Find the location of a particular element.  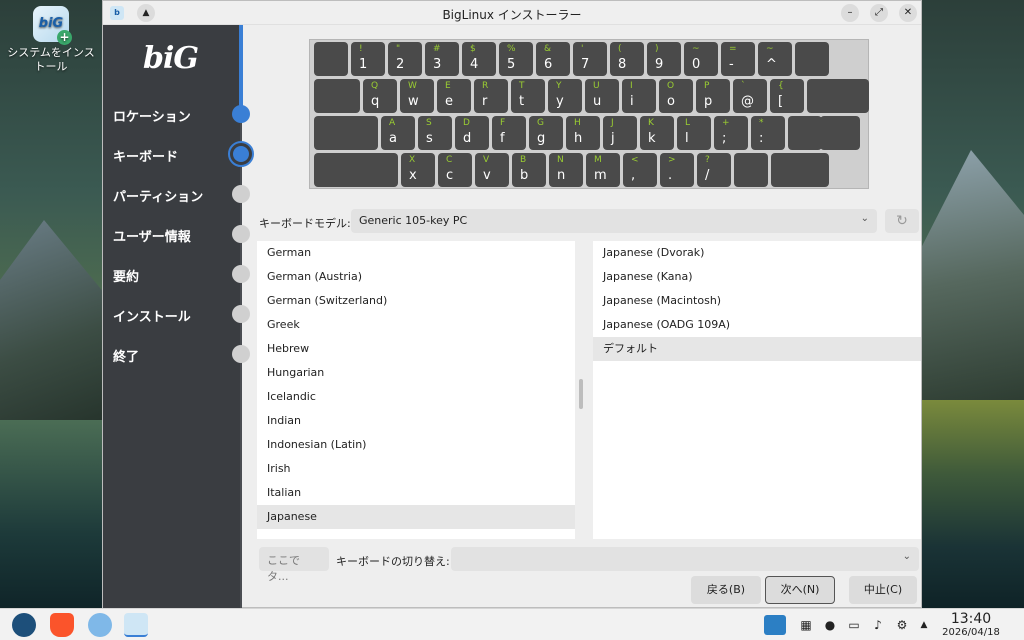

step-item: インストール is located at coordinates (178, 314).